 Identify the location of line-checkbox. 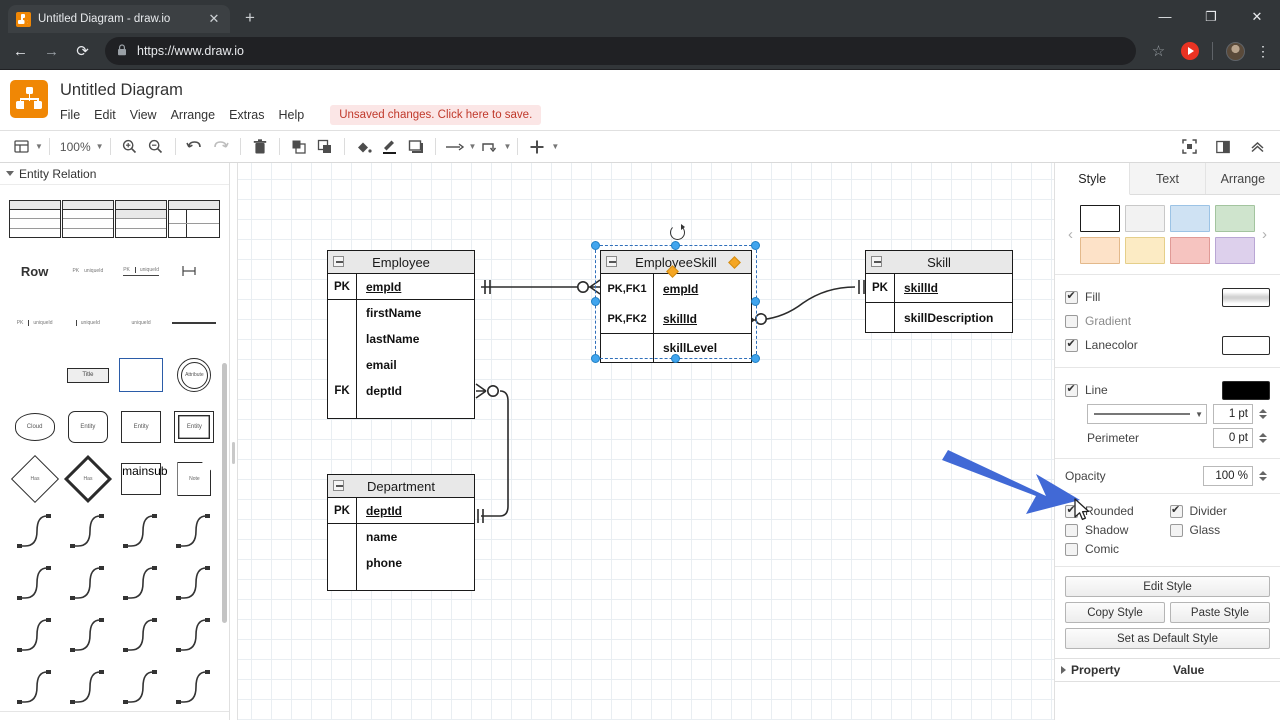
(1071, 389).